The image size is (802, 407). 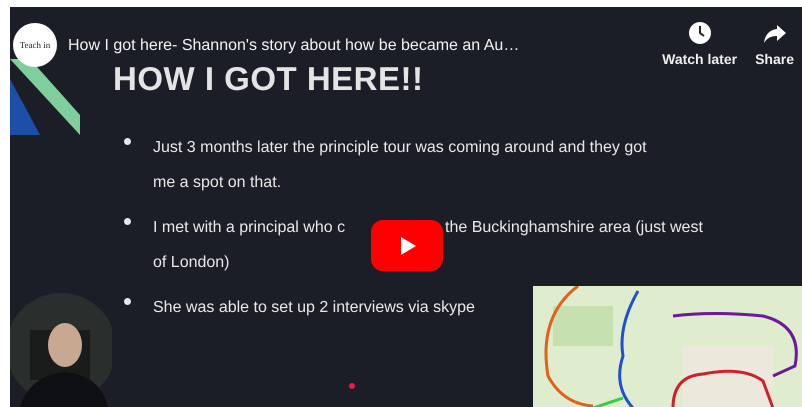 What do you see at coordinates (352, 386) in the screenshot?
I see `pointer-dot` at bounding box center [352, 386].